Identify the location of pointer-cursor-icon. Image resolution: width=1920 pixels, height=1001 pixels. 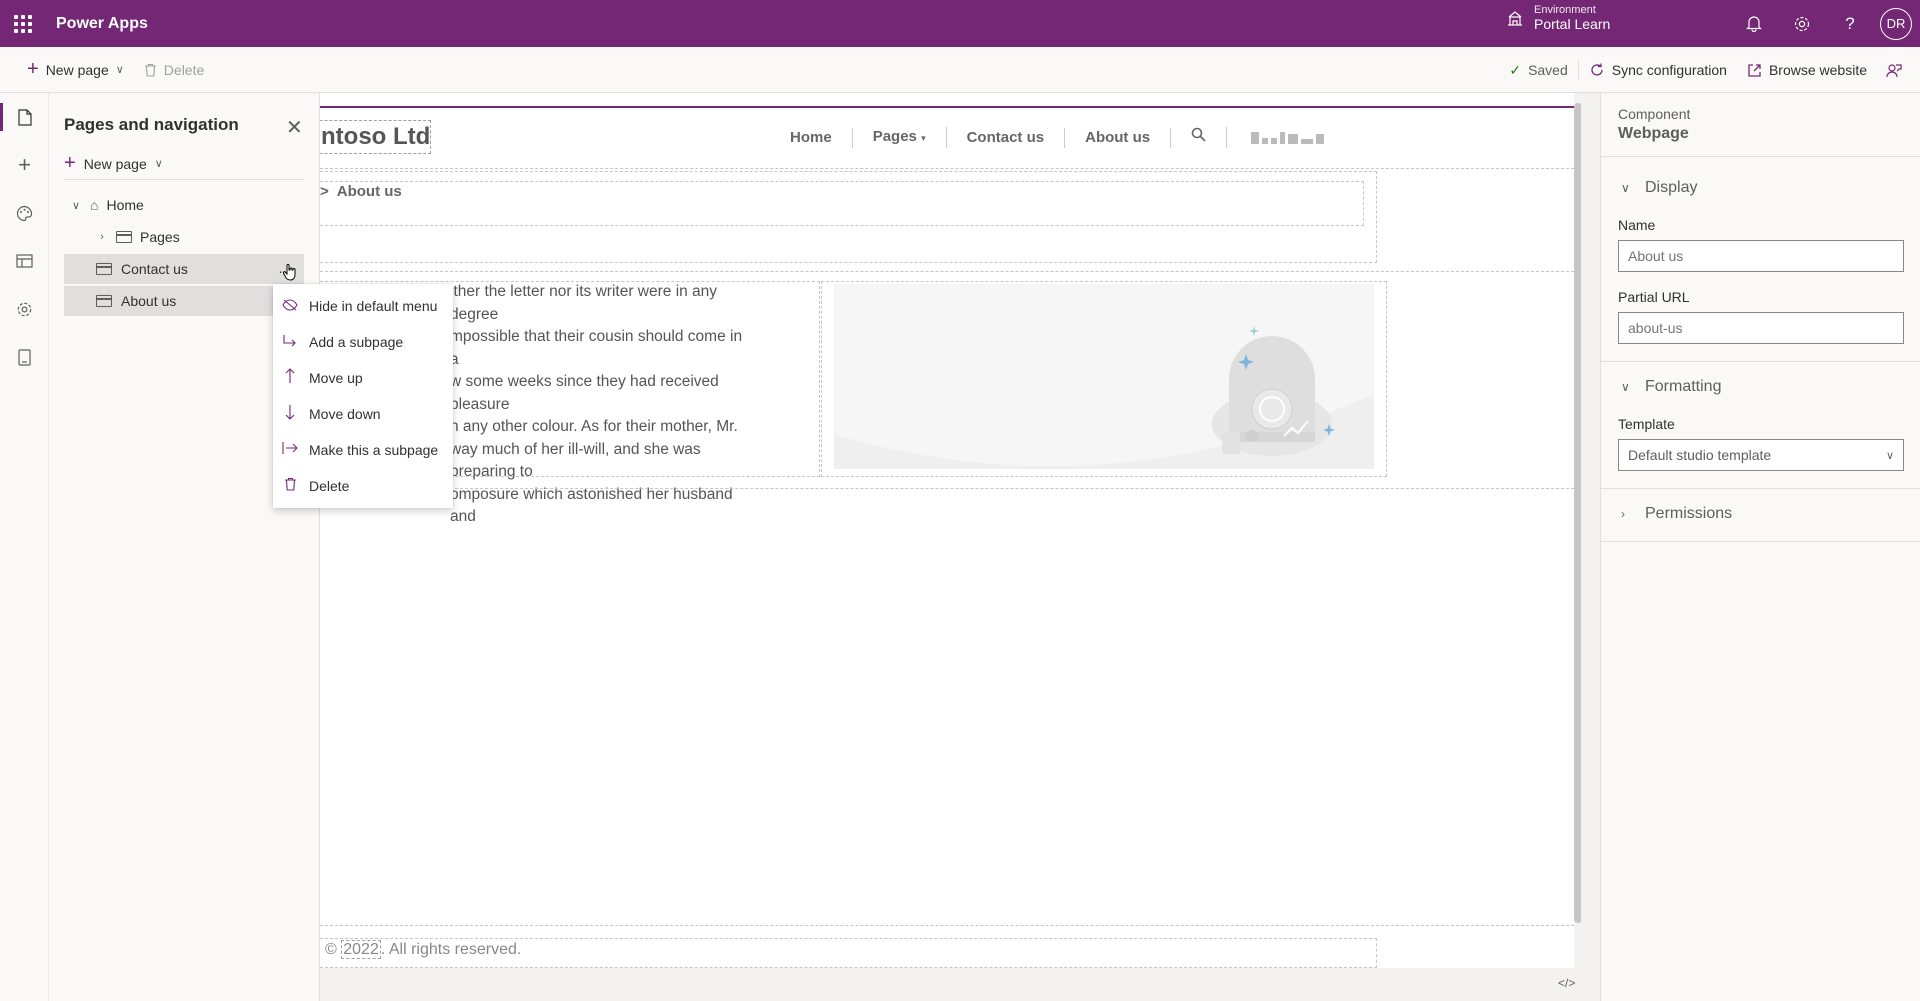
(289, 274).